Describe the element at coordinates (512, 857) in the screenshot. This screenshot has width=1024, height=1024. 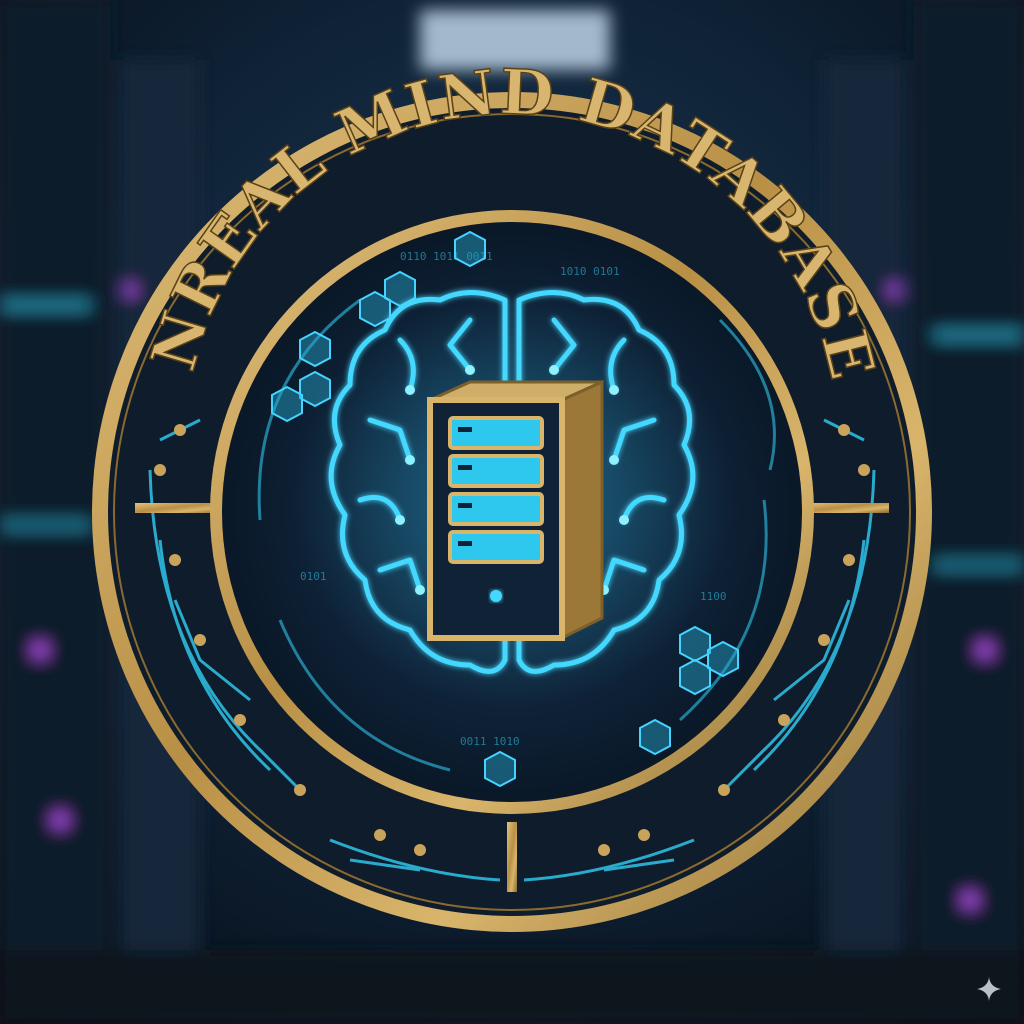
I see `bottom-divider` at that location.